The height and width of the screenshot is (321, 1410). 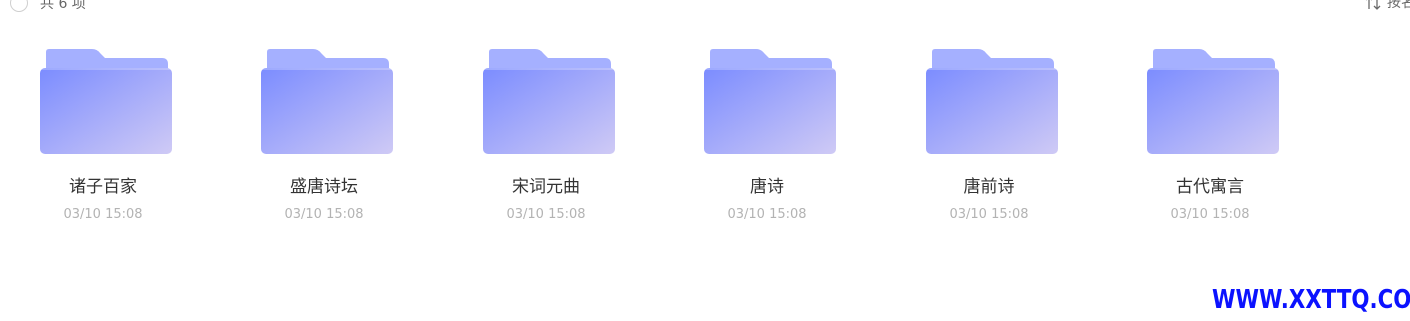 What do you see at coordinates (324, 187) in the screenshot?
I see `folder-name: 盛唐诗坛` at bounding box center [324, 187].